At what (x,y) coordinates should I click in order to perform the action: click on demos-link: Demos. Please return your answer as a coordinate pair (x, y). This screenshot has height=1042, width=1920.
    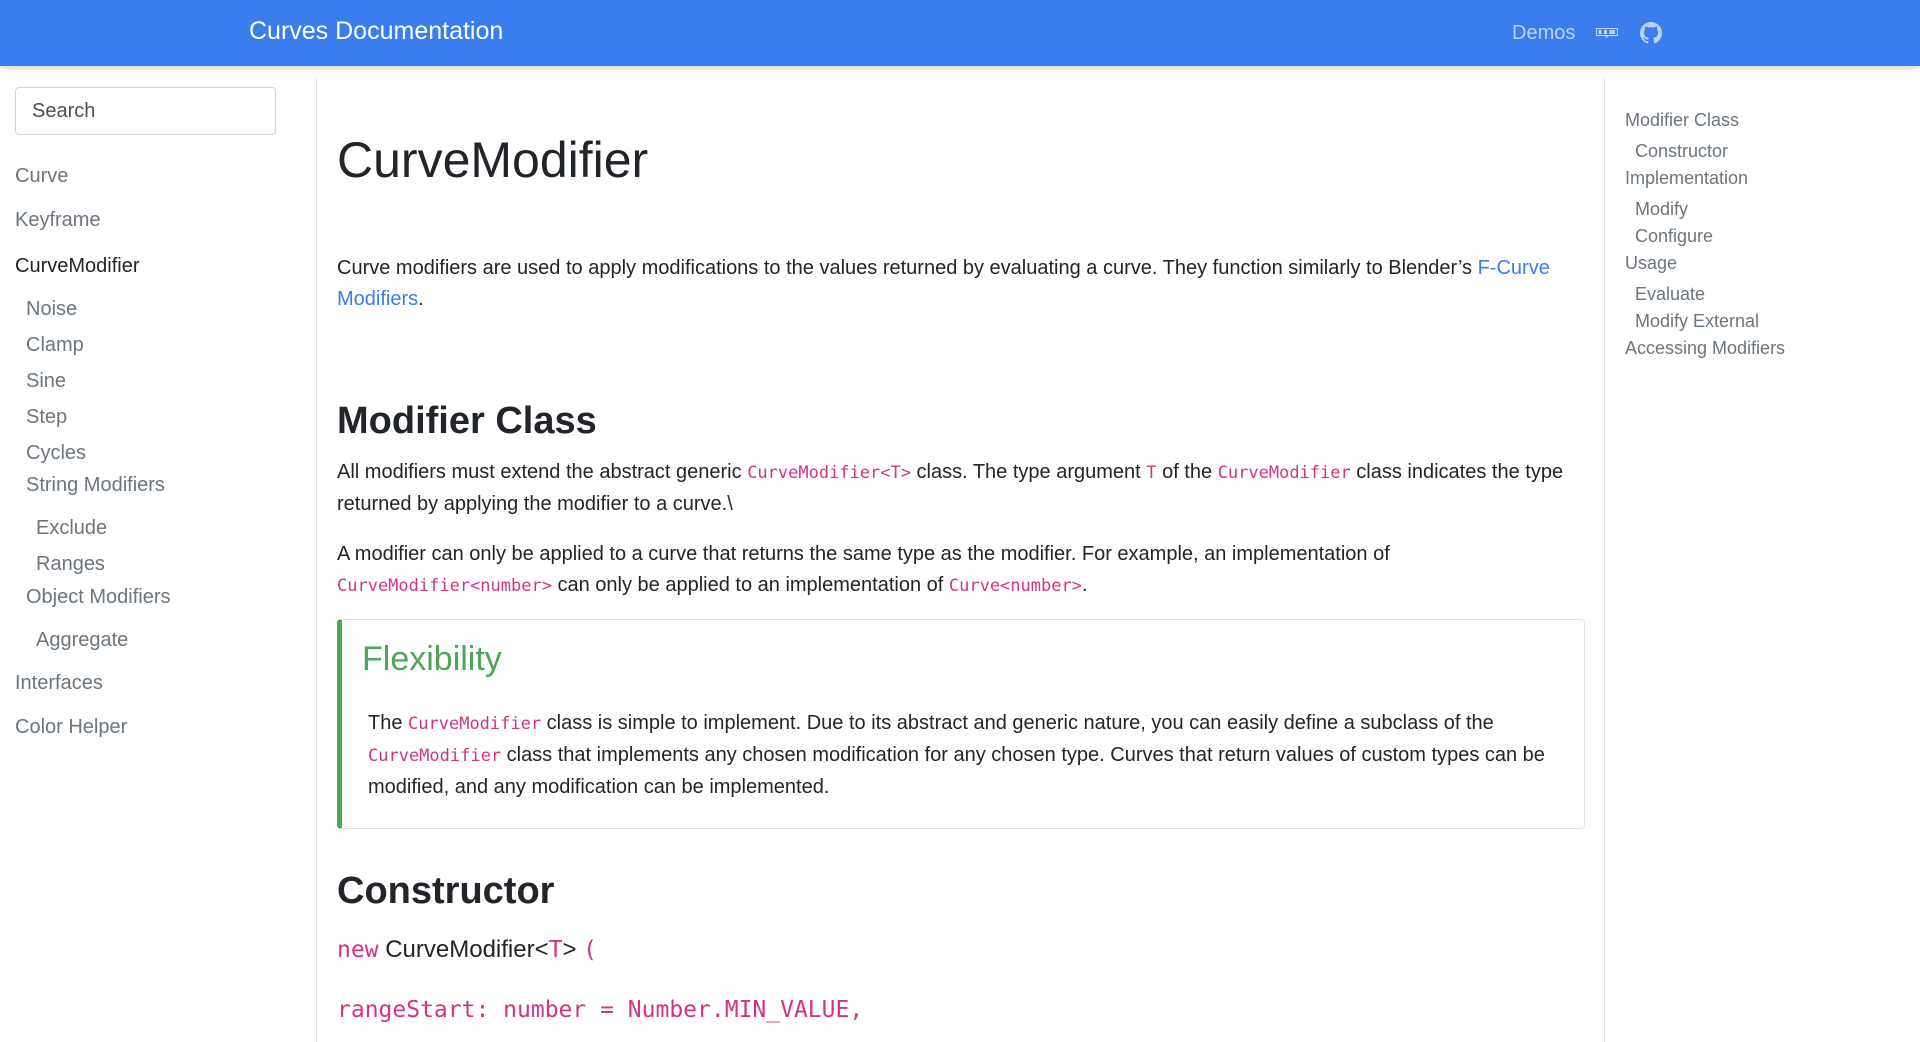
    Looking at the image, I should click on (1543, 33).